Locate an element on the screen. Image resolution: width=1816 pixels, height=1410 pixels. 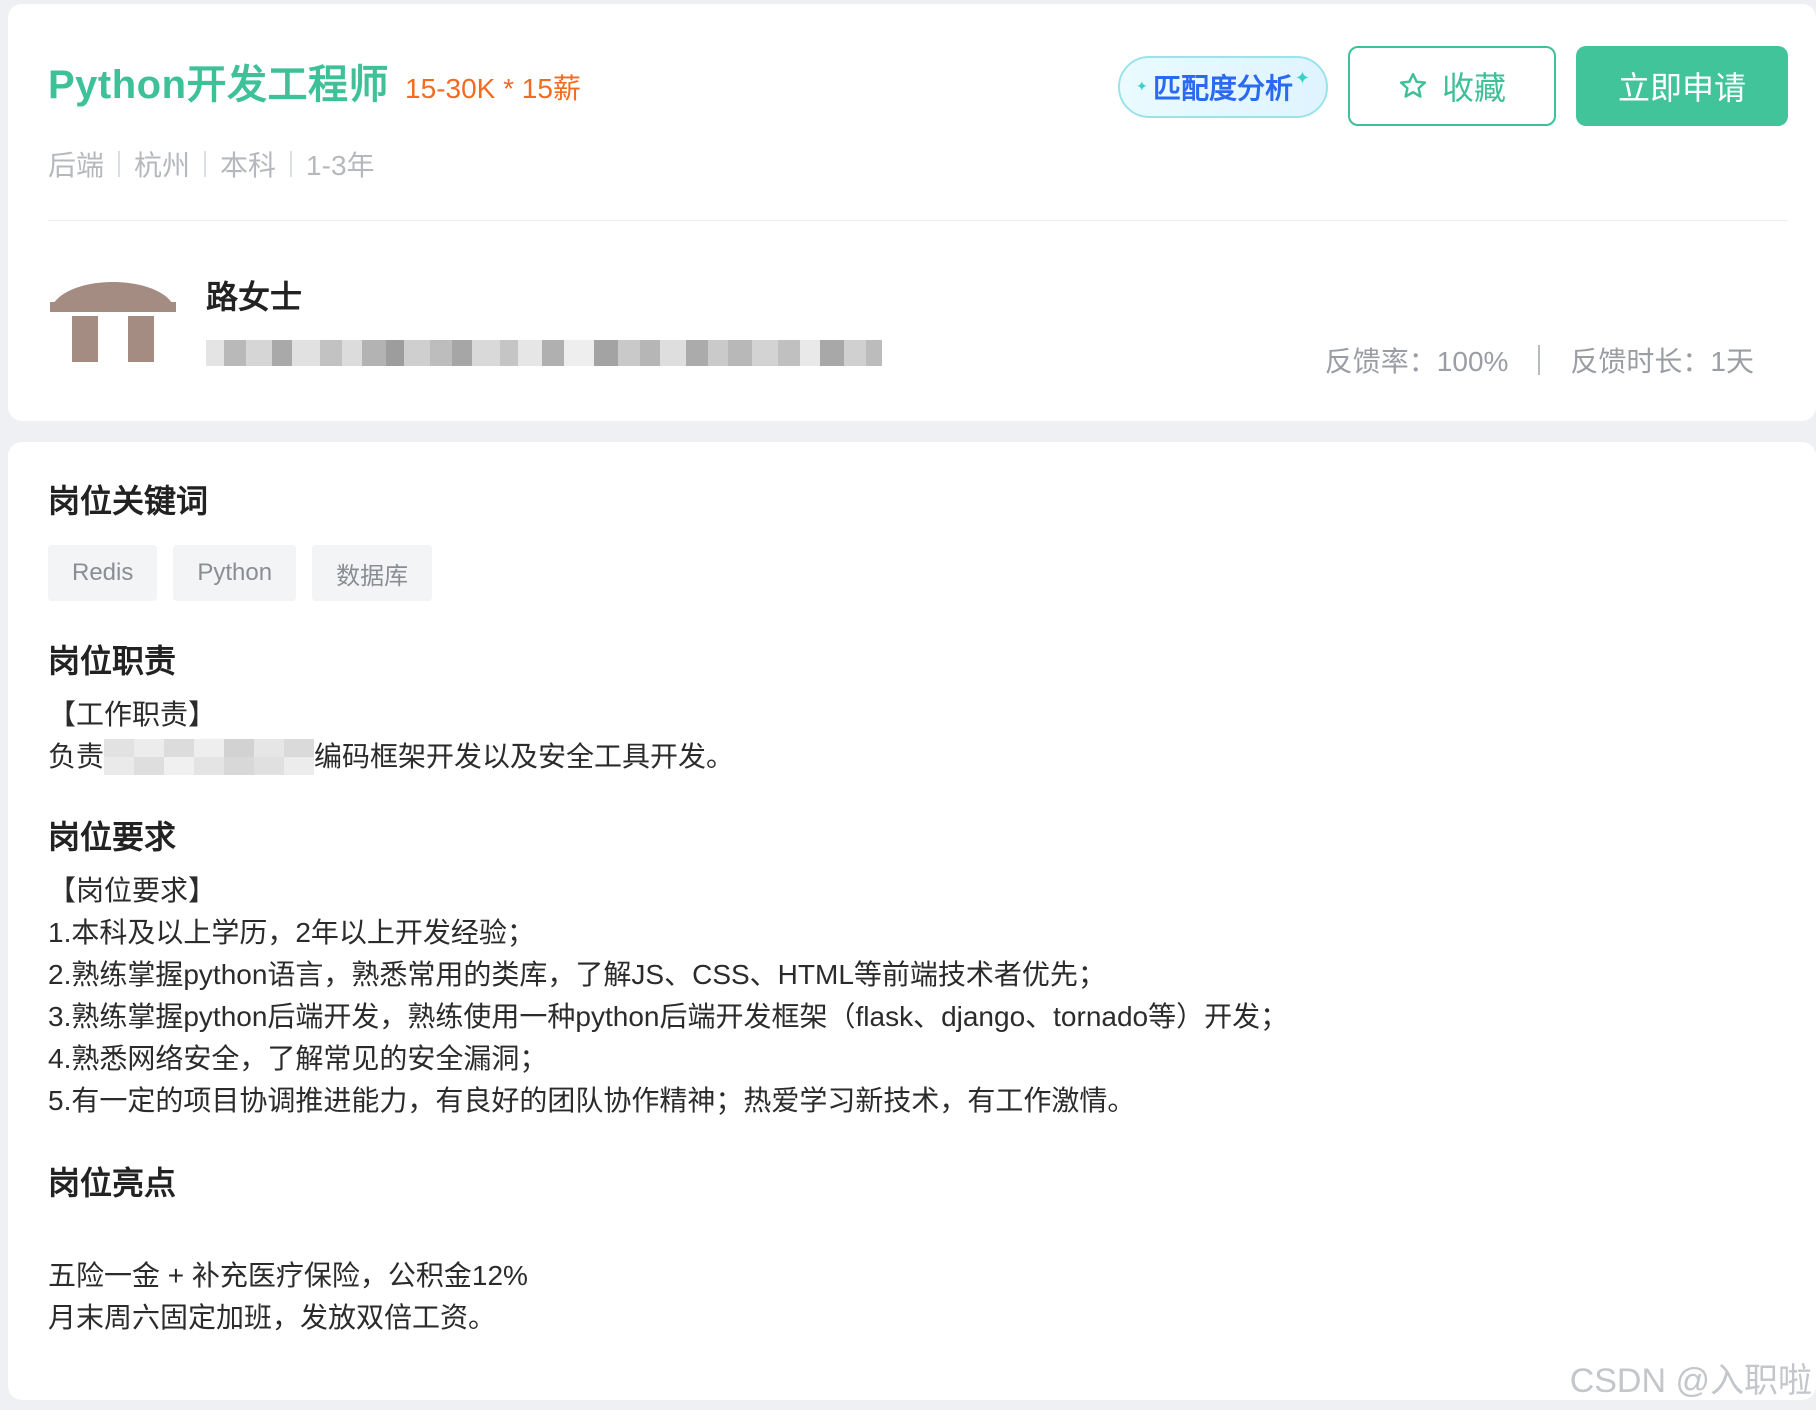
keywords-title: 岗位关键词 is located at coordinates (128, 501).